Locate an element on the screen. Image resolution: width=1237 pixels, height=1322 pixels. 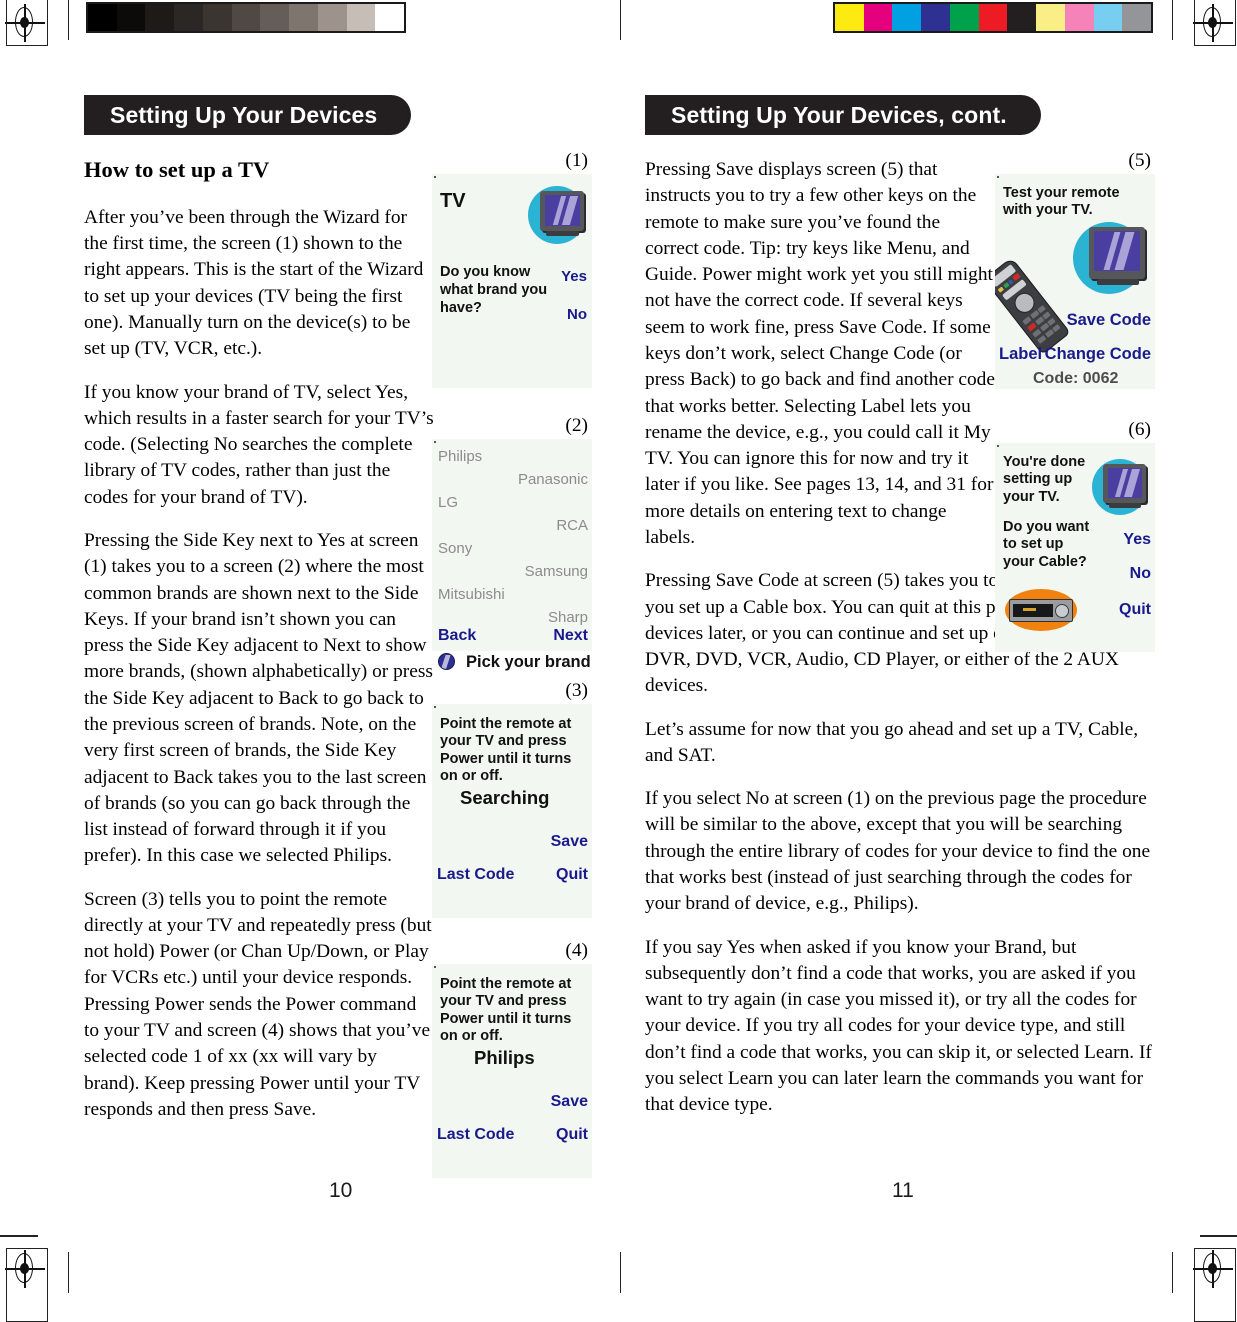
right-page-section-banner: Setting Up Your Devices, cont. is located at coordinates (843, 115).